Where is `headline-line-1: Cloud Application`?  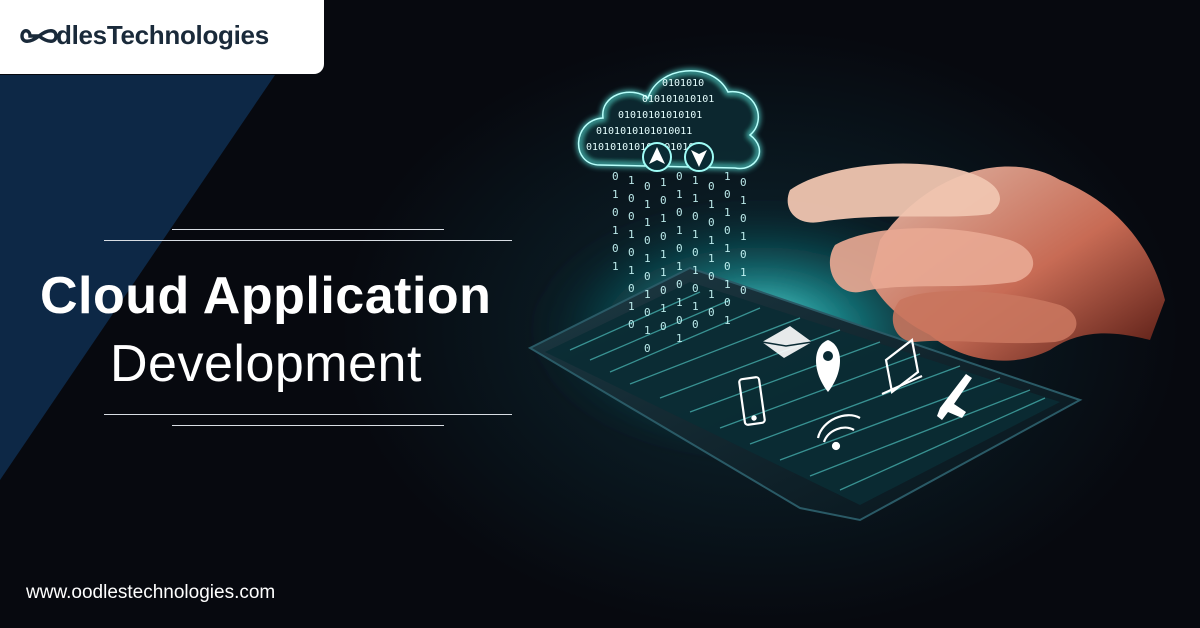
headline-line-1: Cloud Application is located at coordinates (266, 296).